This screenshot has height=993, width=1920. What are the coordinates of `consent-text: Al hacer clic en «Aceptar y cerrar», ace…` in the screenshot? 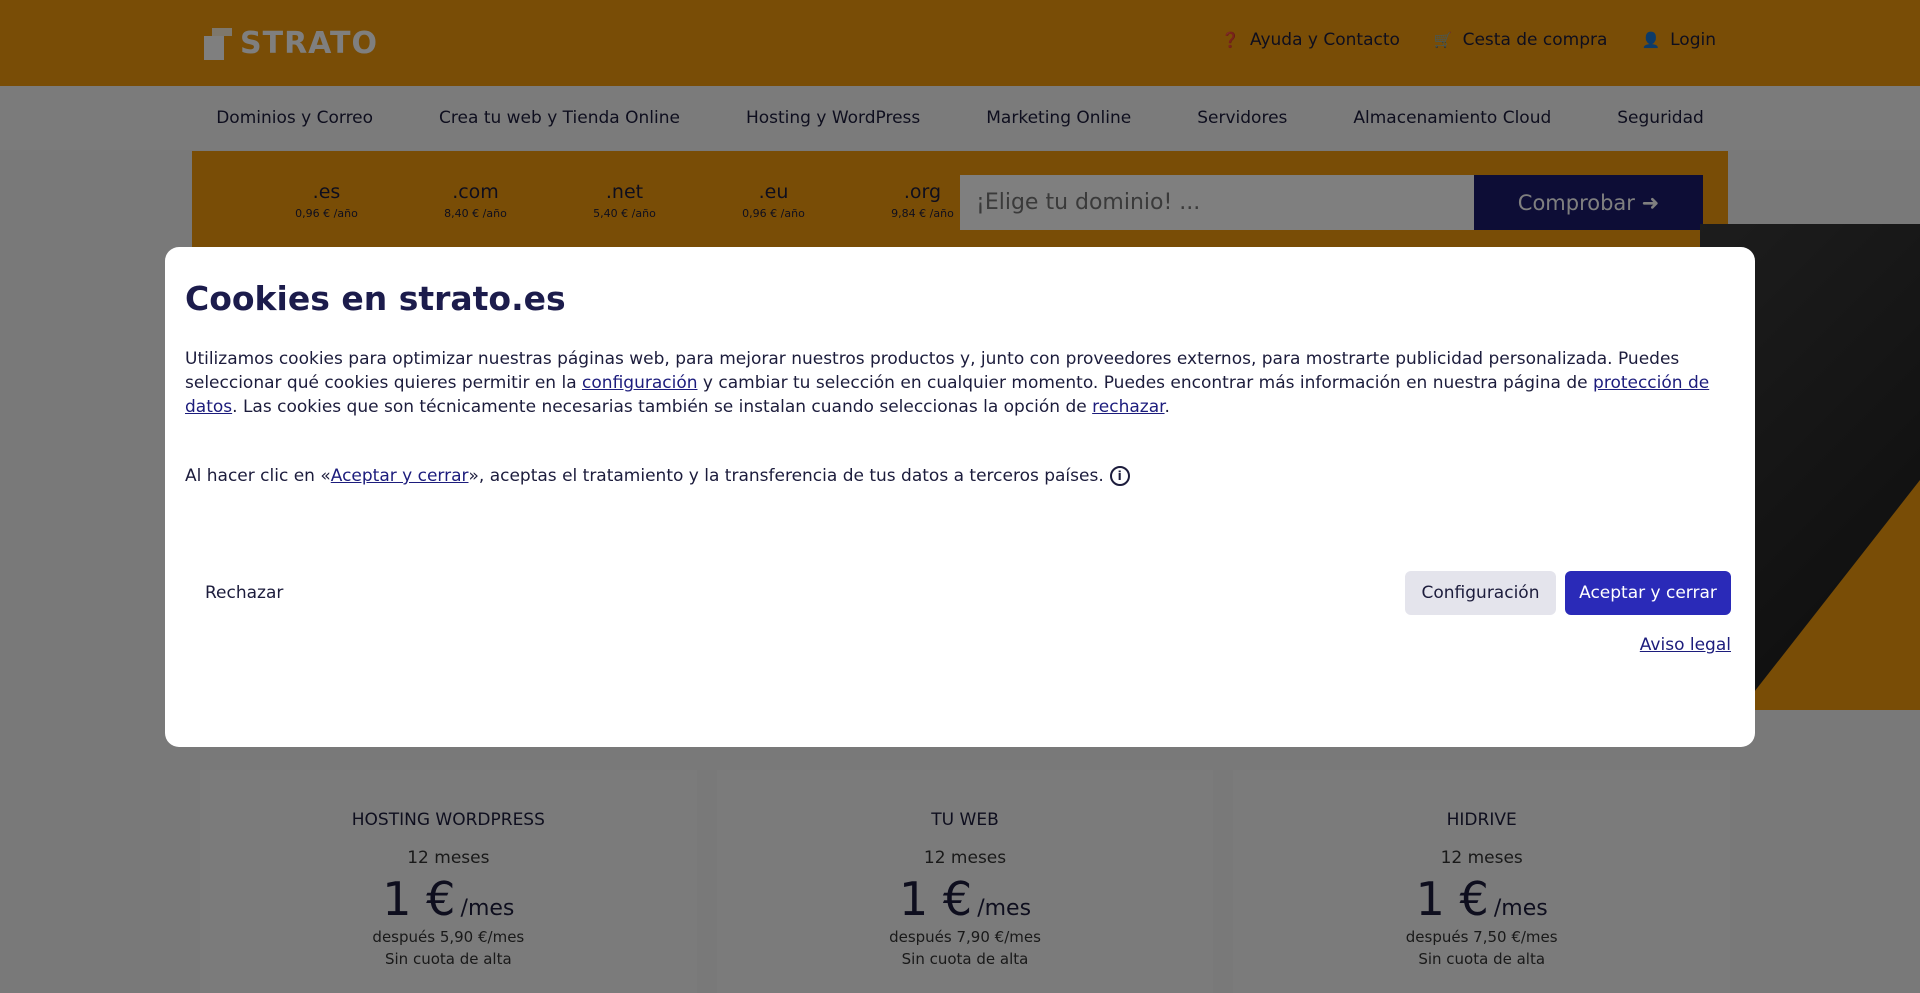 It's located at (644, 476).